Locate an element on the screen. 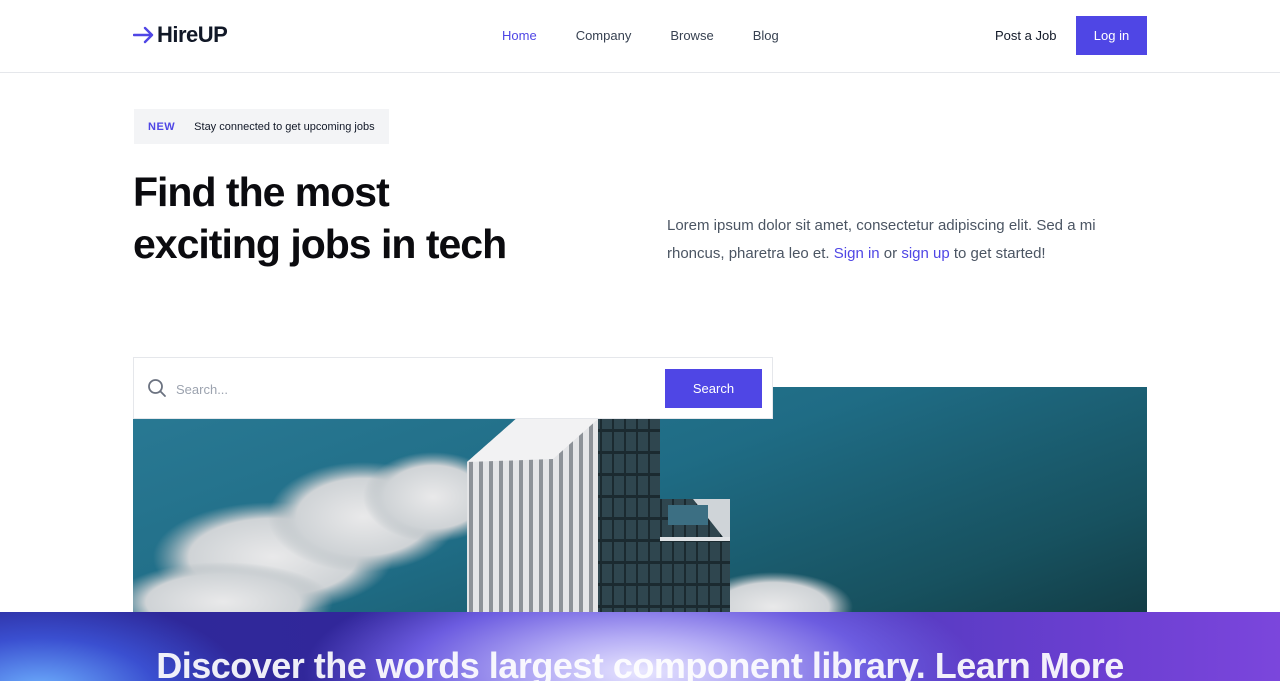  announcement-badge: NEW Stay connected to get upcoming jobs is located at coordinates (261, 126).